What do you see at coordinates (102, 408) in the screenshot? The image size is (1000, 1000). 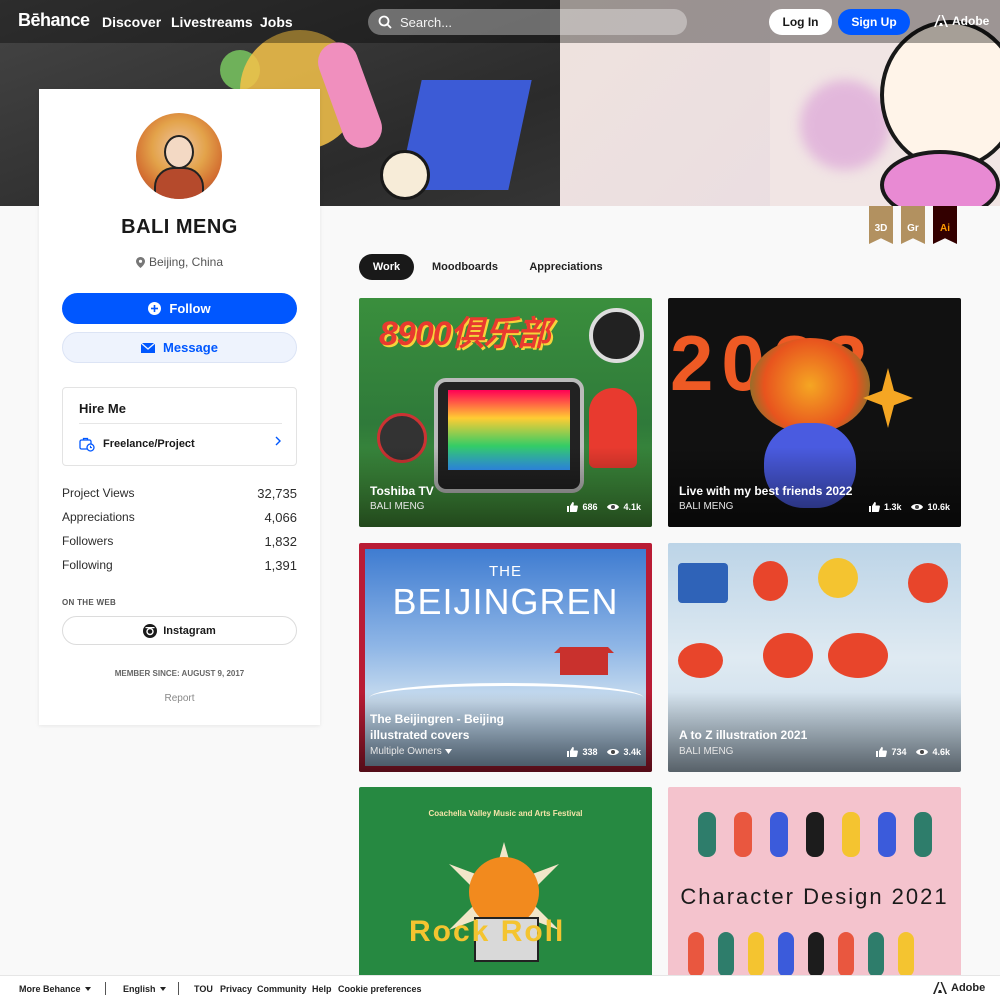 I see `hire-me-title: Hire Me` at bounding box center [102, 408].